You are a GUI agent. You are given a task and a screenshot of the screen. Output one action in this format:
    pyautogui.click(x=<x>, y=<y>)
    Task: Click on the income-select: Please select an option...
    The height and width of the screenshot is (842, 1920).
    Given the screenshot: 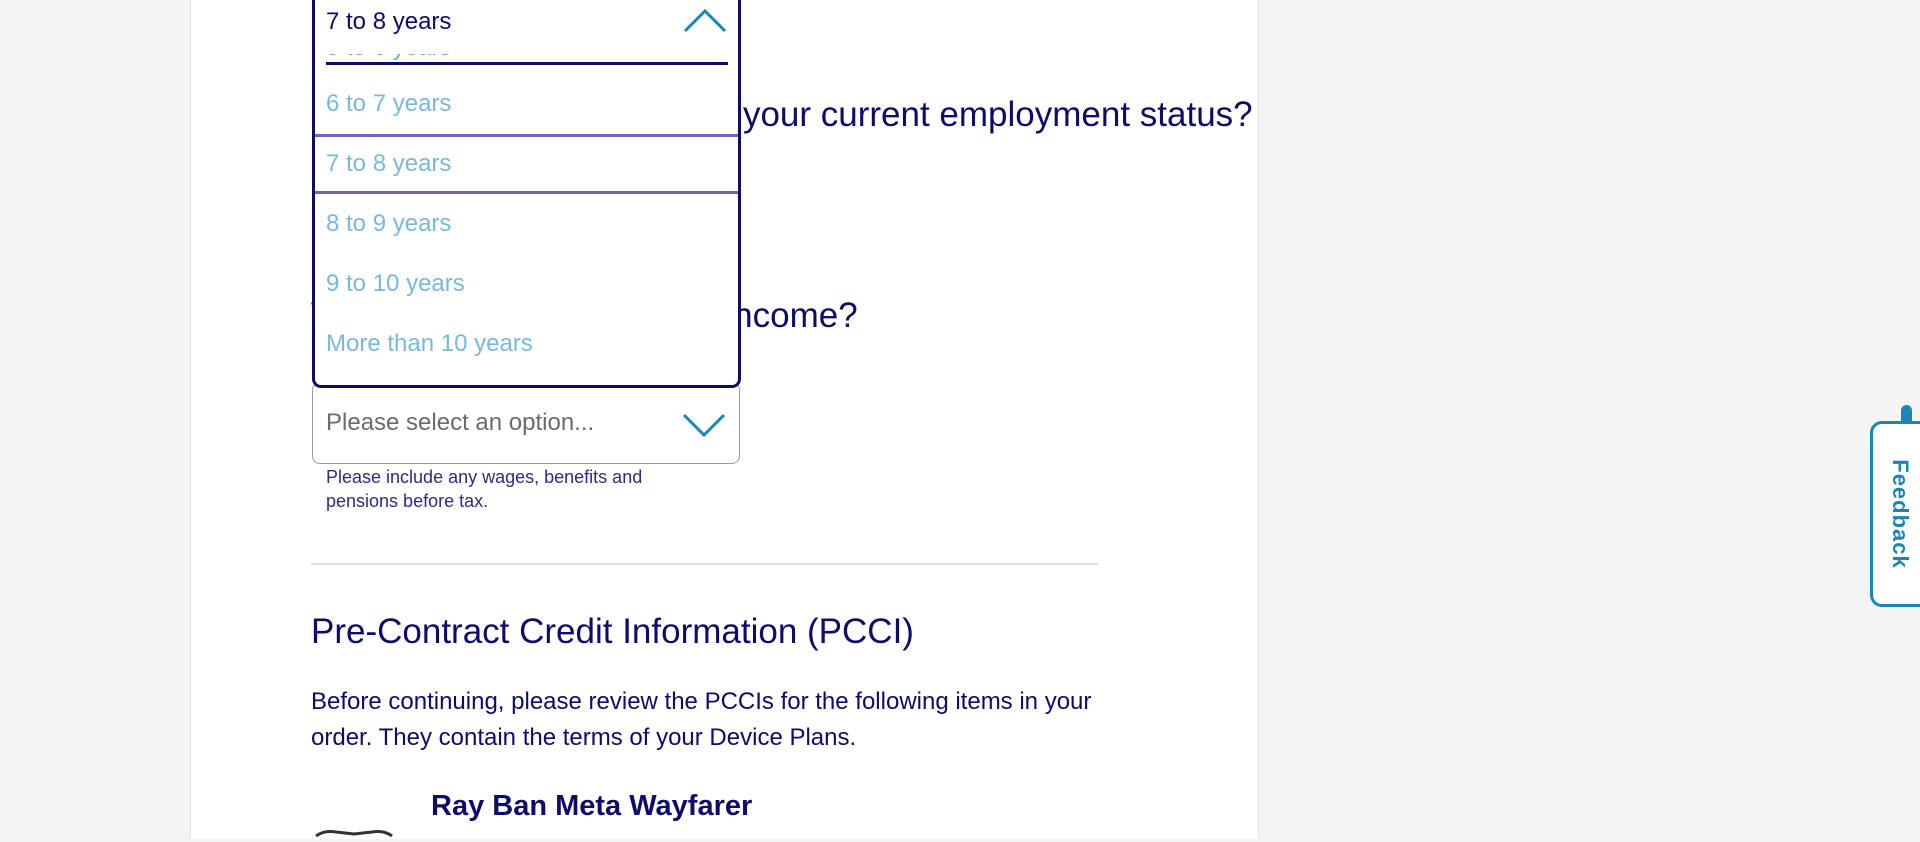 What is the action you would take?
    pyautogui.click(x=526, y=423)
    